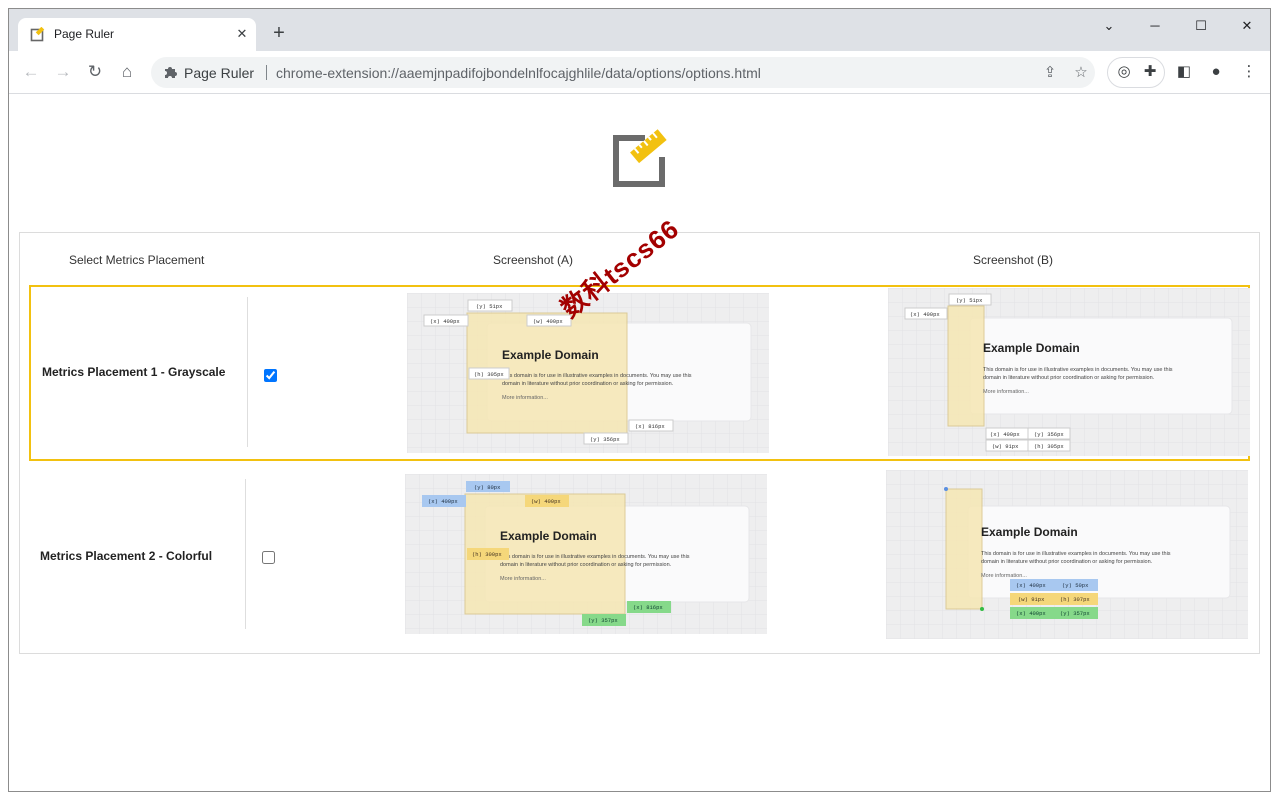 The width and height of the screenshot is (1280, 800). What do you see at coordinates (1049, 446) in the screenshot?
I see `cell-4: (h) 305px` at bounding box center [1049, 446].